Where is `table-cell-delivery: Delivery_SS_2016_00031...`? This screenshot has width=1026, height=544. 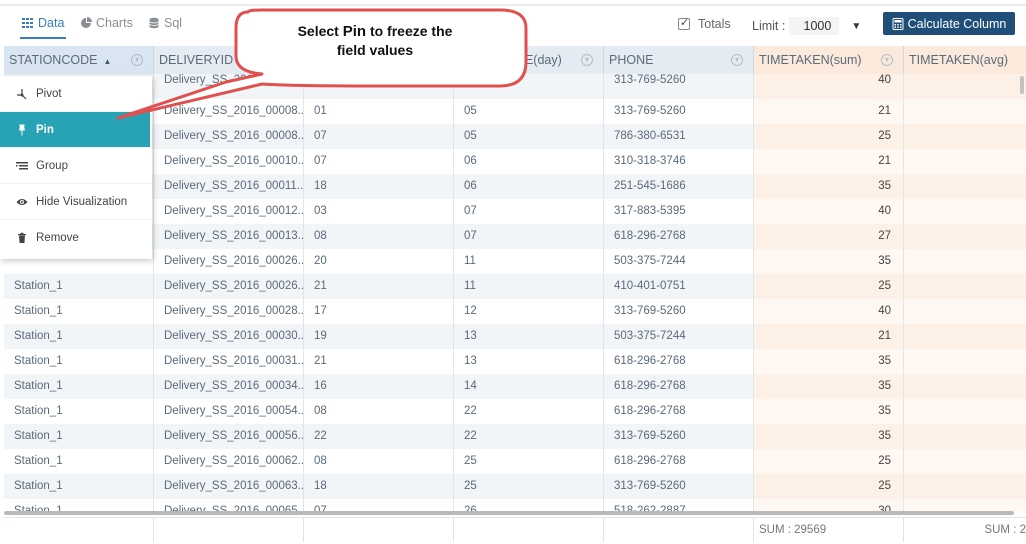 table-cell-delivery: Delivery_SS_2016_00031... is located at coordinates (229, 361).